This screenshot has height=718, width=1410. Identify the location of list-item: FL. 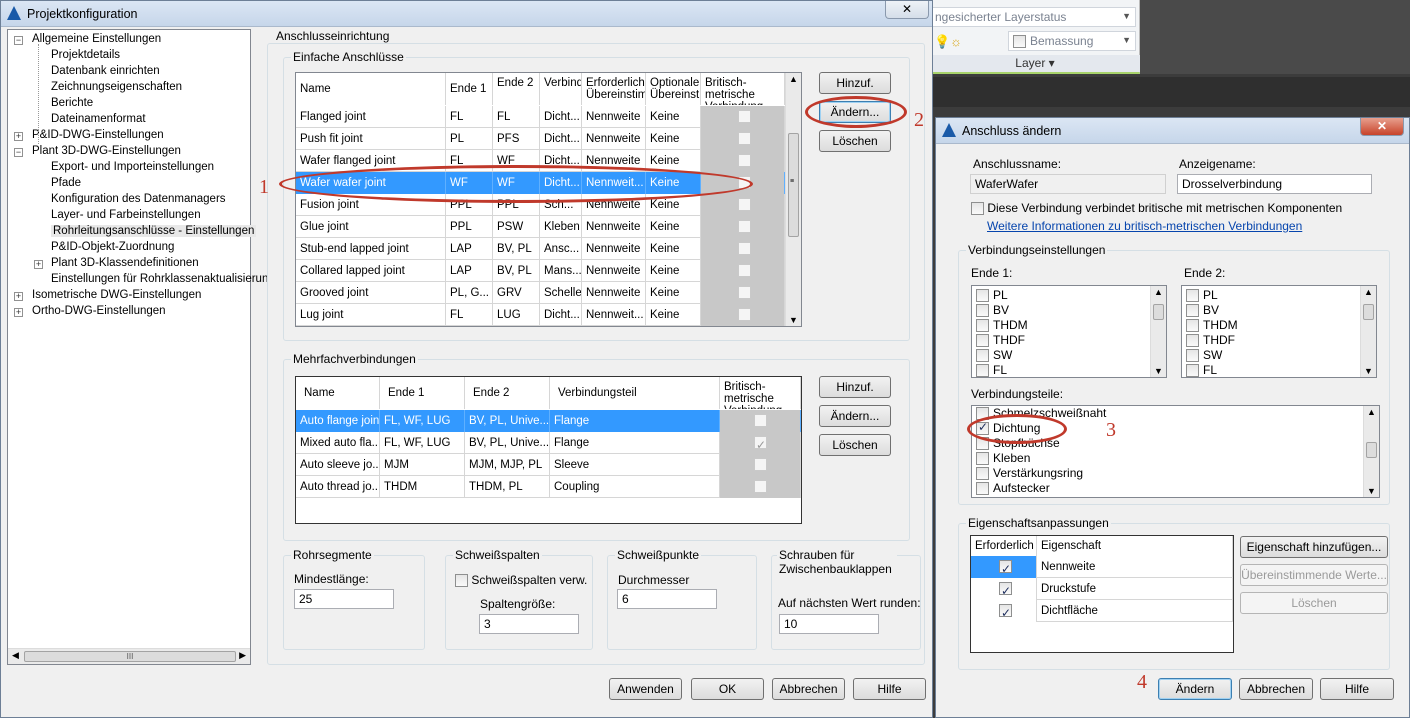
(1201, 370).